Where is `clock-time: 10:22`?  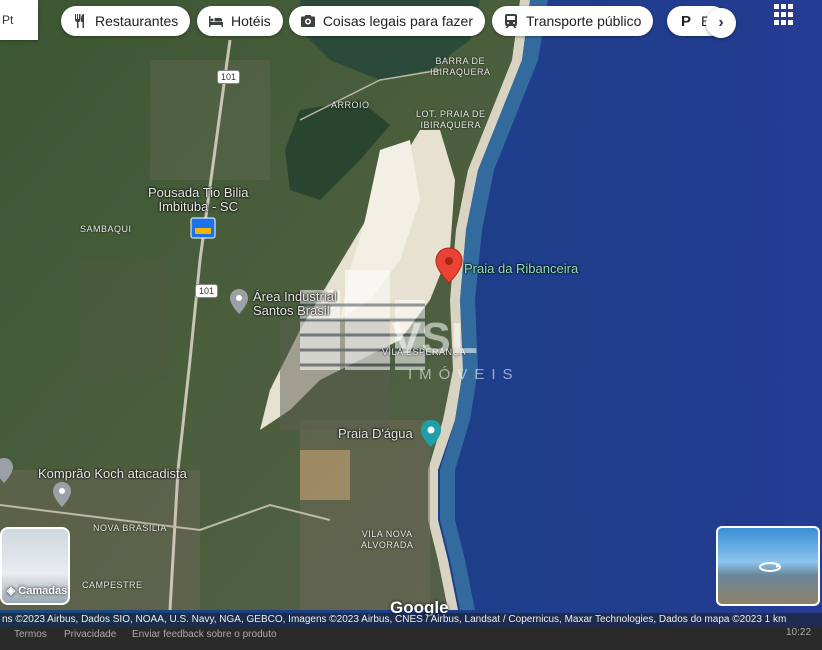
clock-time: 10:22 is located at coordinates (799, 632).